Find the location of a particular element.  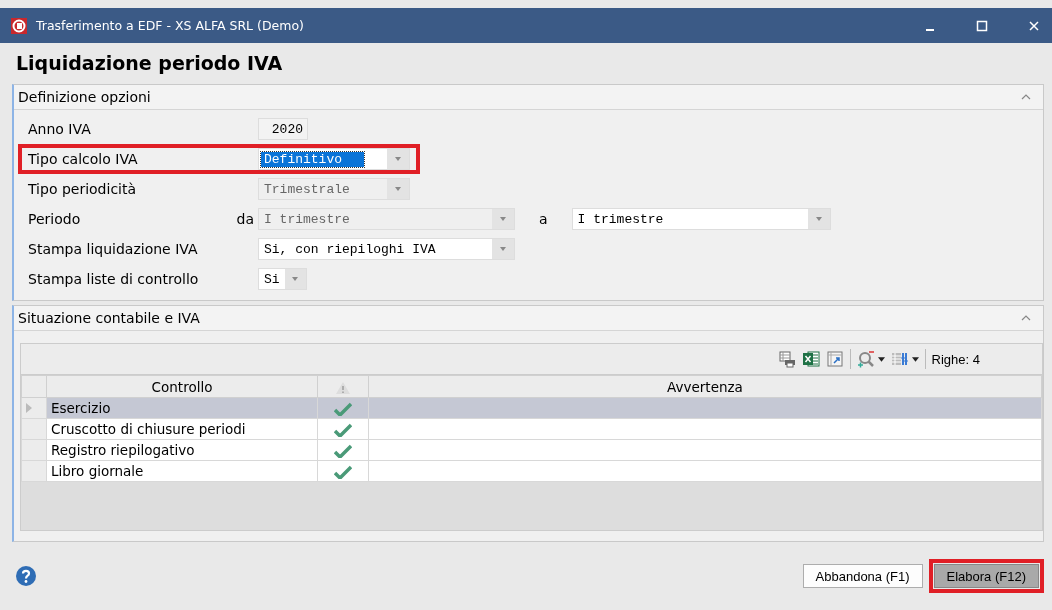

dropdown: Definitivo is located at coordinates (334, 159).